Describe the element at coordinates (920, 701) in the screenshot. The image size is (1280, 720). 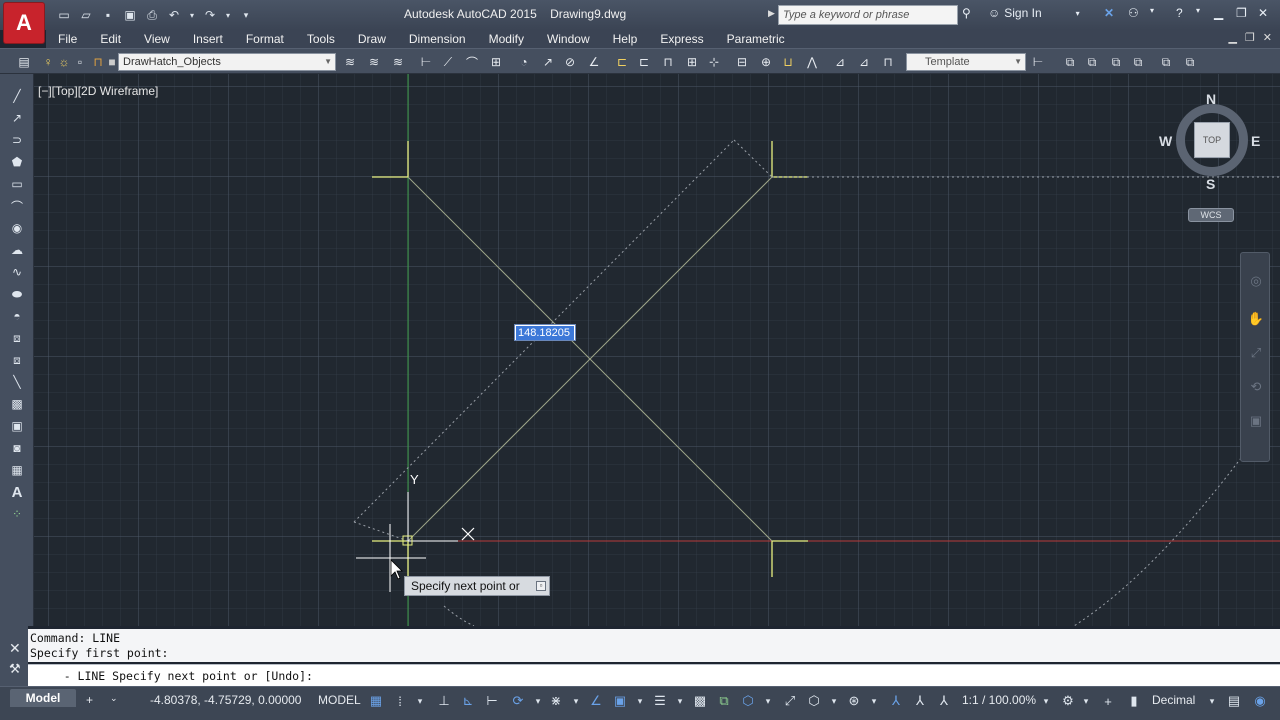
I see `auto-scale-icon: ⅄` at that location.